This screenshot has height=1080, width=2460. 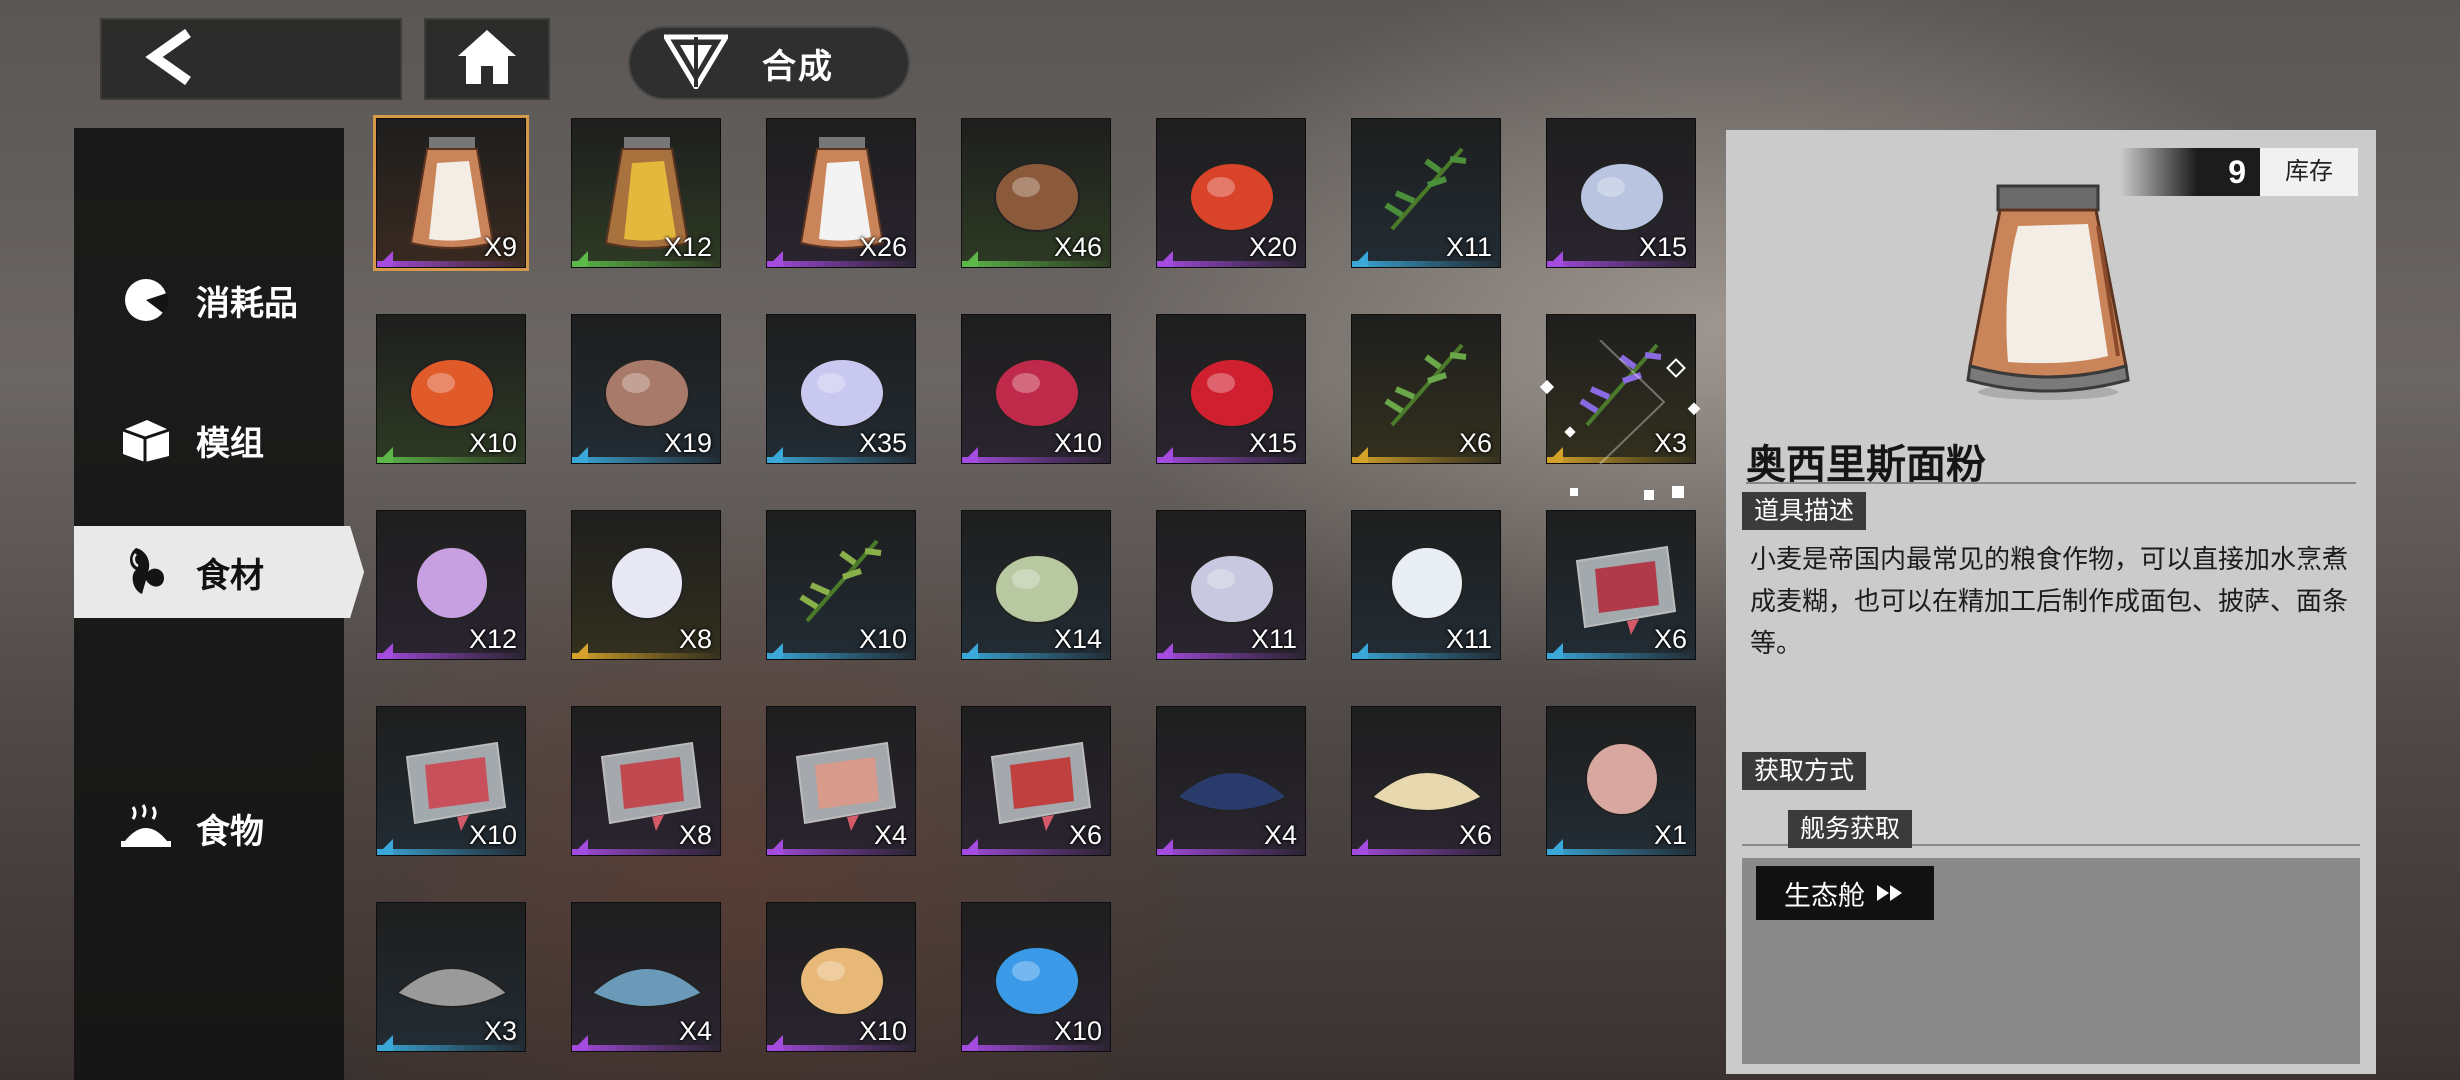 What do you see at coordinates (2239, 172) in the screenshot?
I see `stock-indicator: 9 库存` at bounding box center [2239, 172].